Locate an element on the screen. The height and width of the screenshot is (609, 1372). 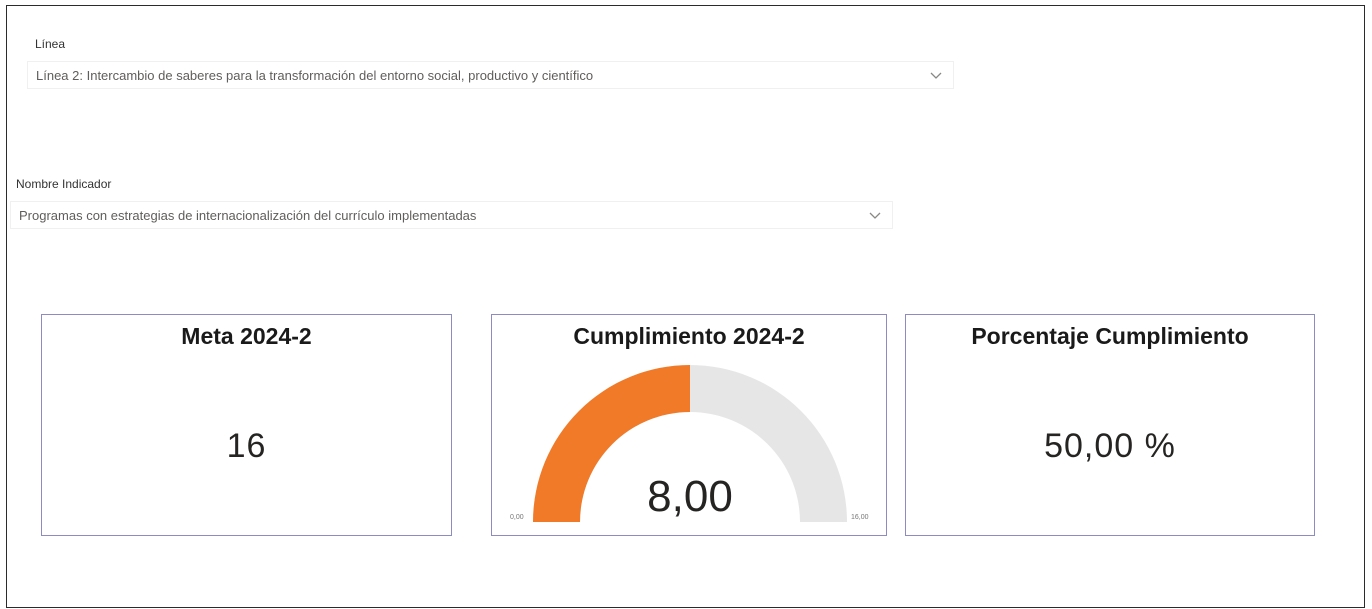
gauge-max-label: 16,00 is located at coordinates (860, 517).